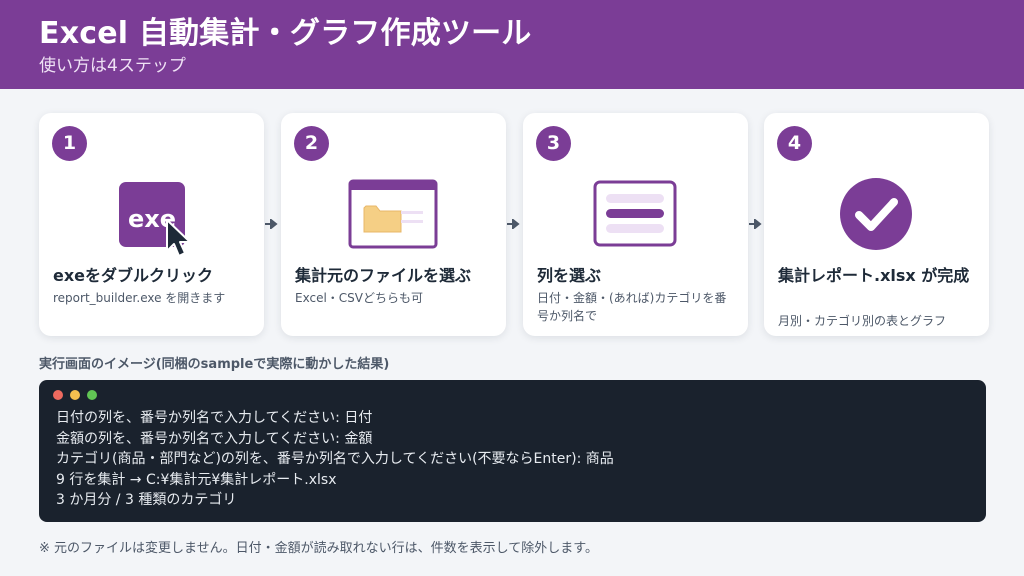  I want to click on step-title: 集計元のファイルを選ぶ, so click(383, 275).